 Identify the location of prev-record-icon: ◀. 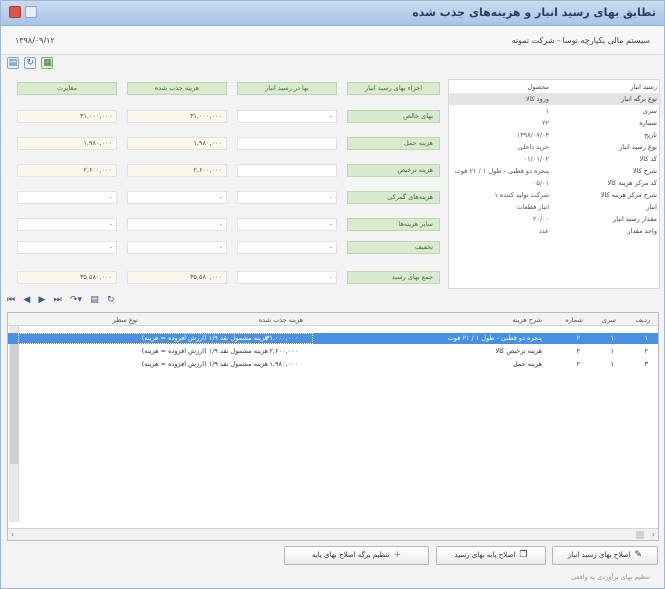
(26, 300).